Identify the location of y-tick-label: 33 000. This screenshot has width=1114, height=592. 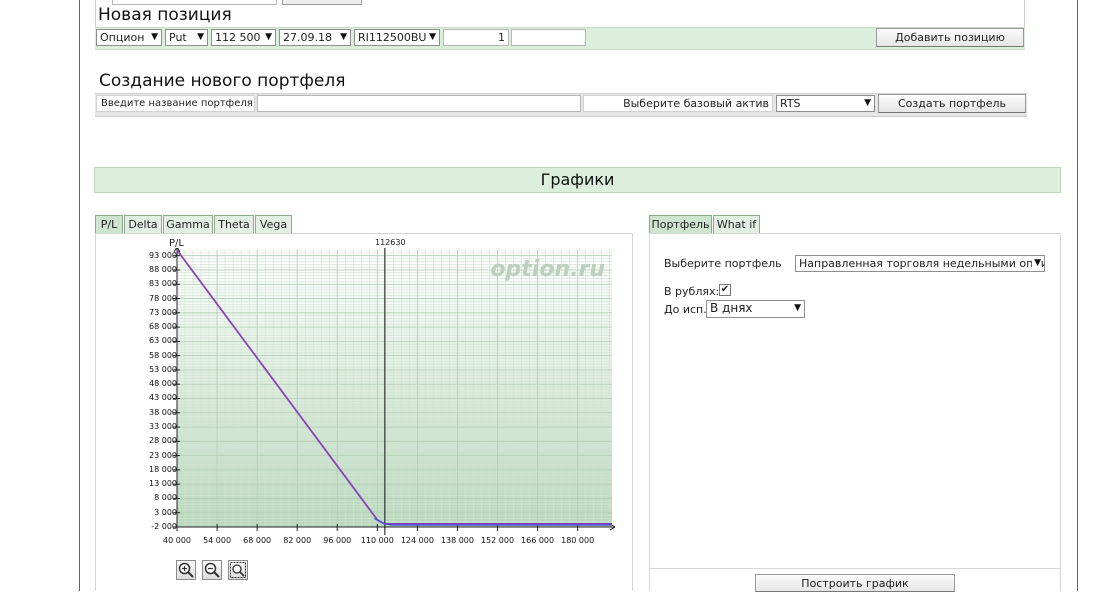
(163, 427).